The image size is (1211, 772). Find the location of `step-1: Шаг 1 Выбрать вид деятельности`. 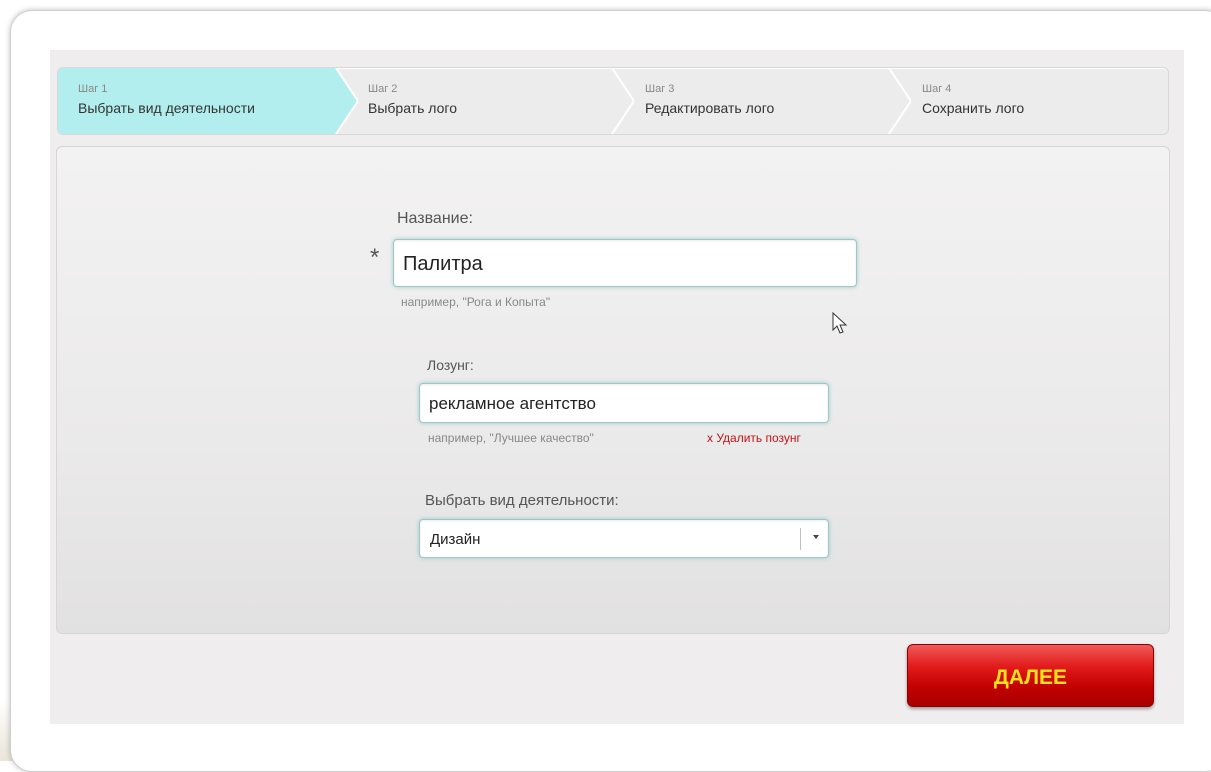

step-1: Шаг 1 Выбрать вид деятельности is located at coordinates (208, 101).